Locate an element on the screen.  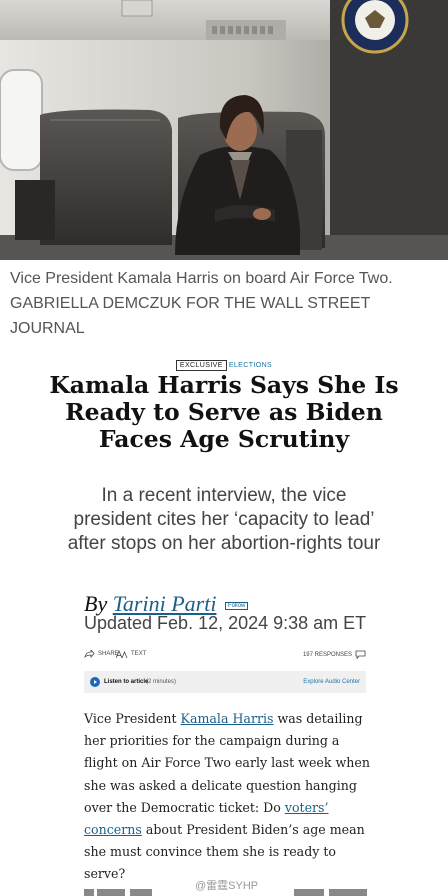
updated-timestamp: Updated Feb. 12, 2024 9:38 am ET is located at coordinates (225, 623).